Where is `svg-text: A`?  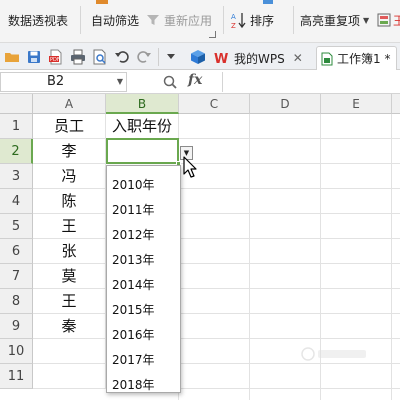 svg-text: A is located at coordinates (233, 17).